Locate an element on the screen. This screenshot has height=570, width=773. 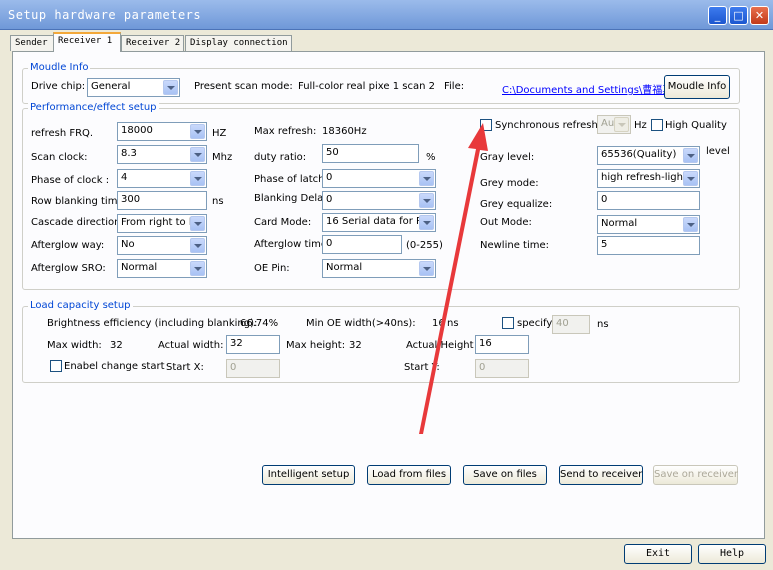
annotation-arrow is located at coordinates (453, 278).